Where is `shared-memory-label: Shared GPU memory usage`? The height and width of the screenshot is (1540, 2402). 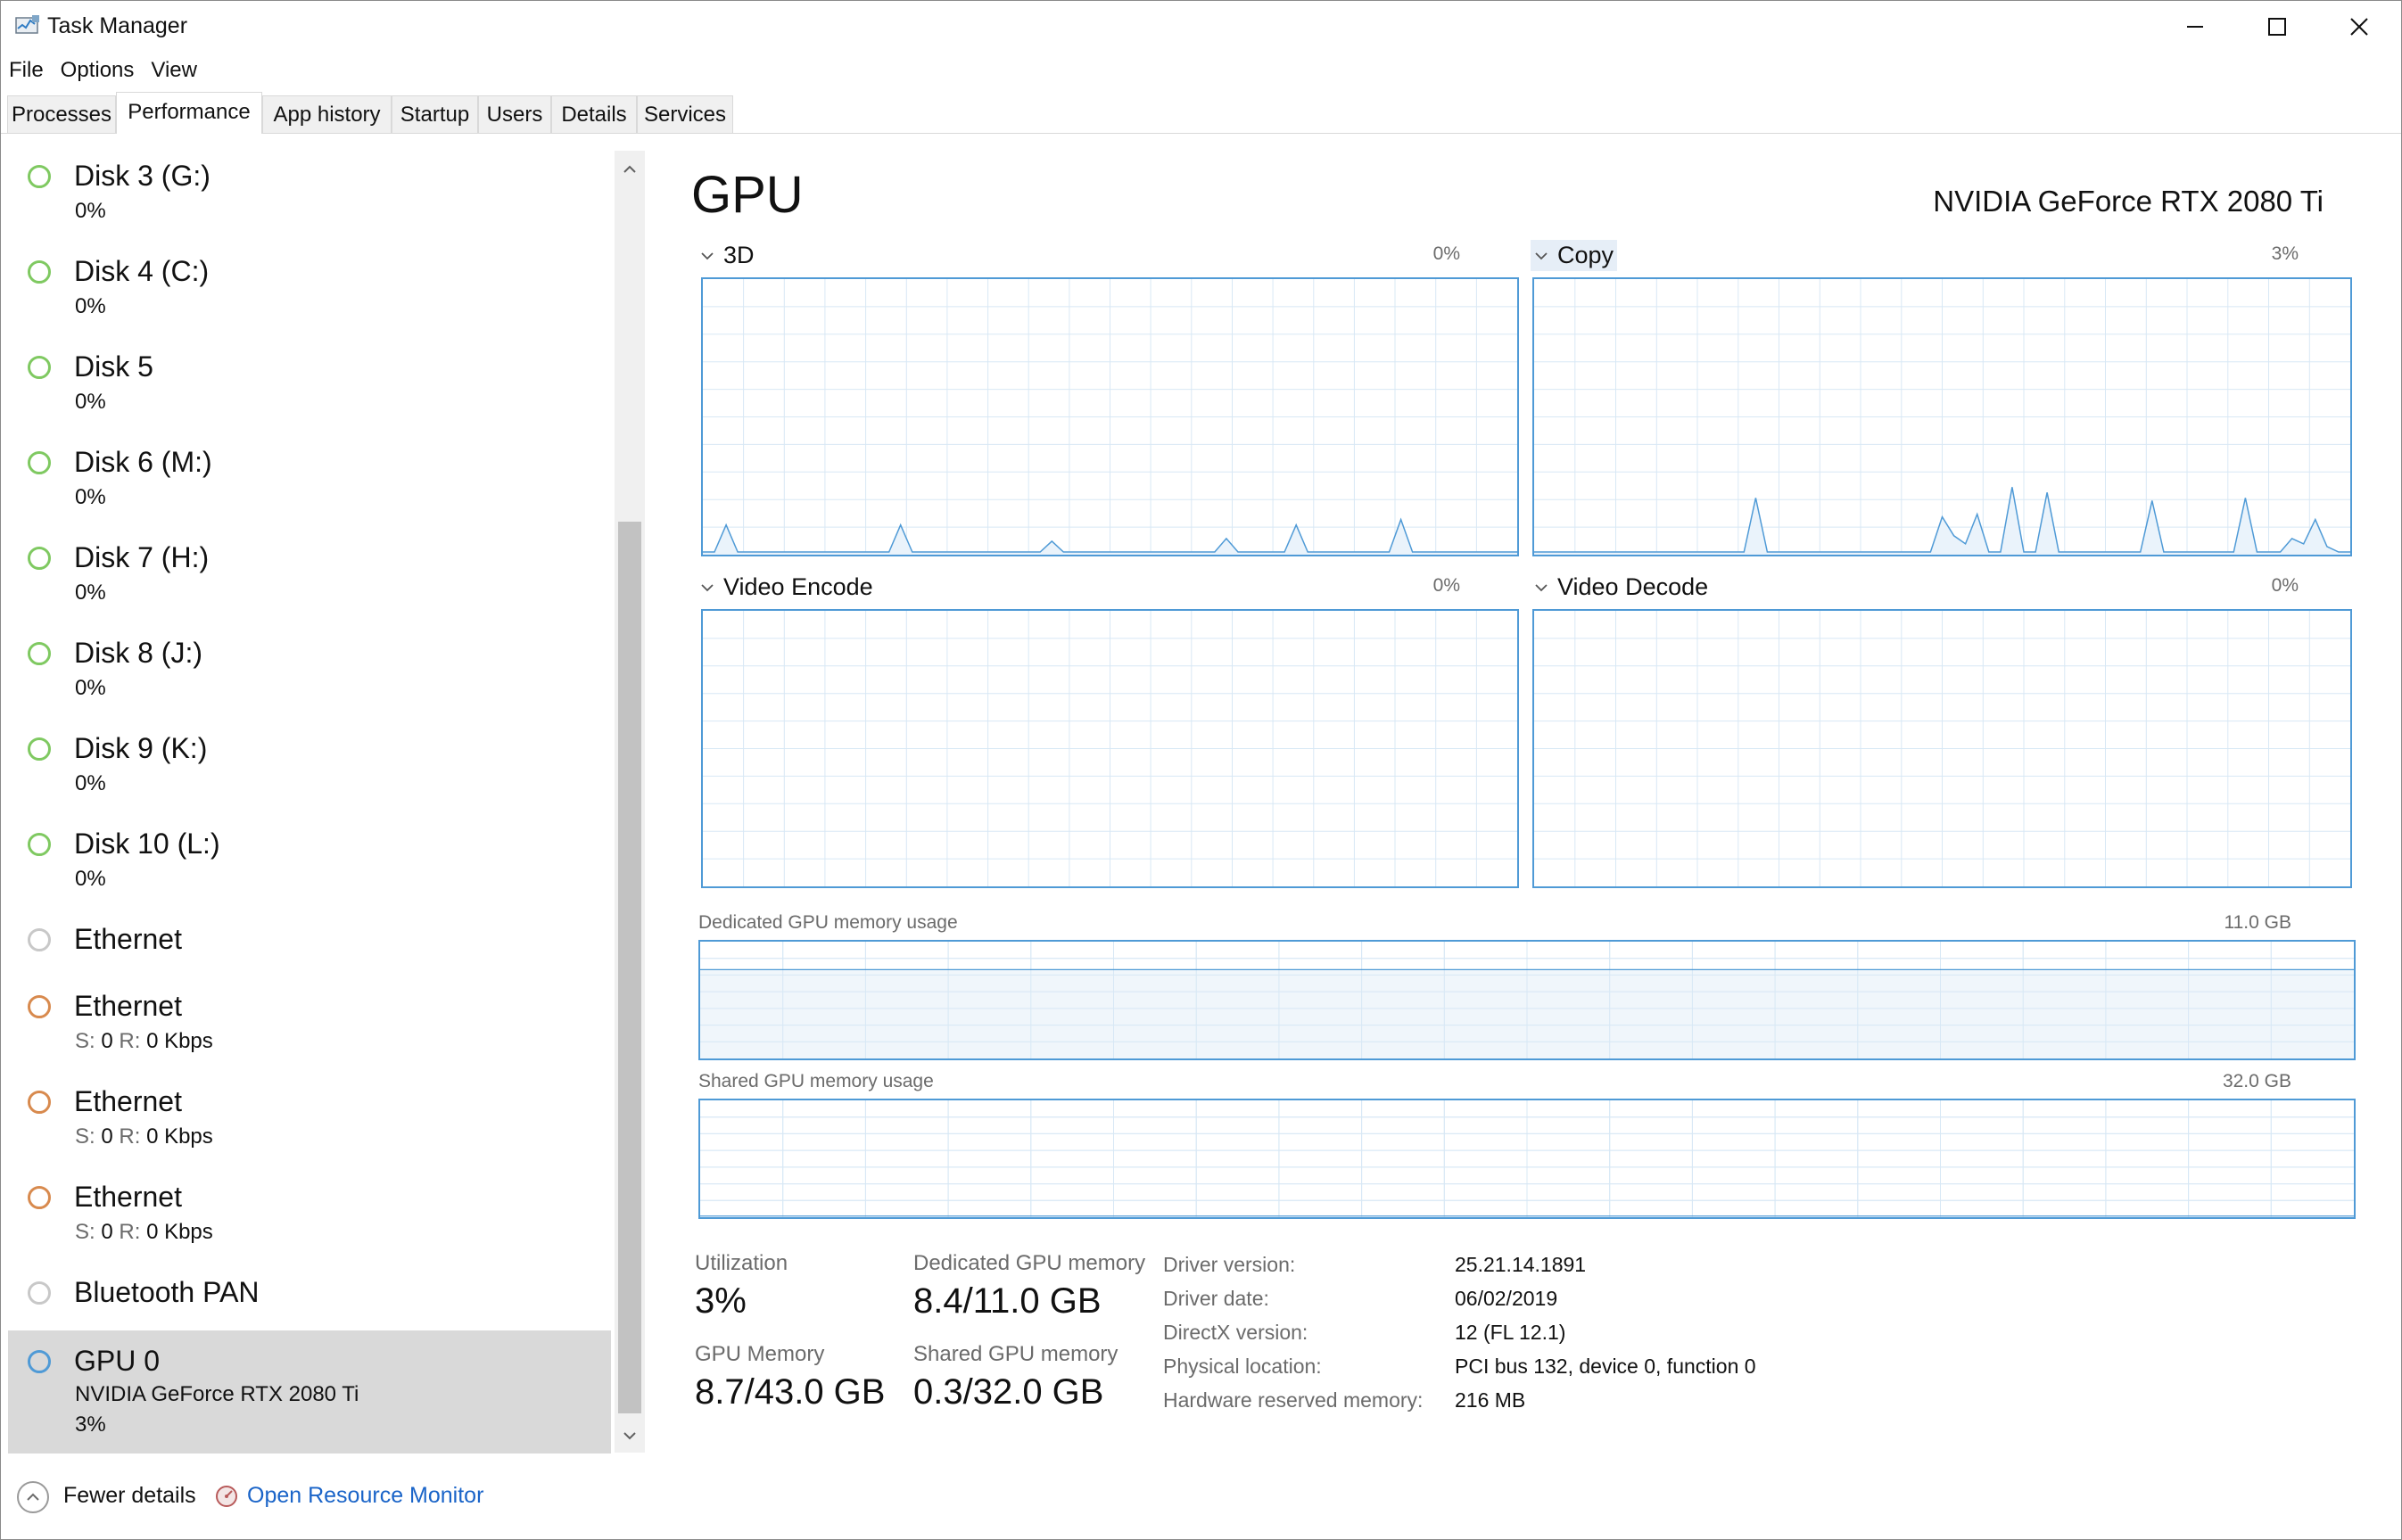
shared-memory-label: Shared GPU memory usage is located at coordinates (816, 1081).